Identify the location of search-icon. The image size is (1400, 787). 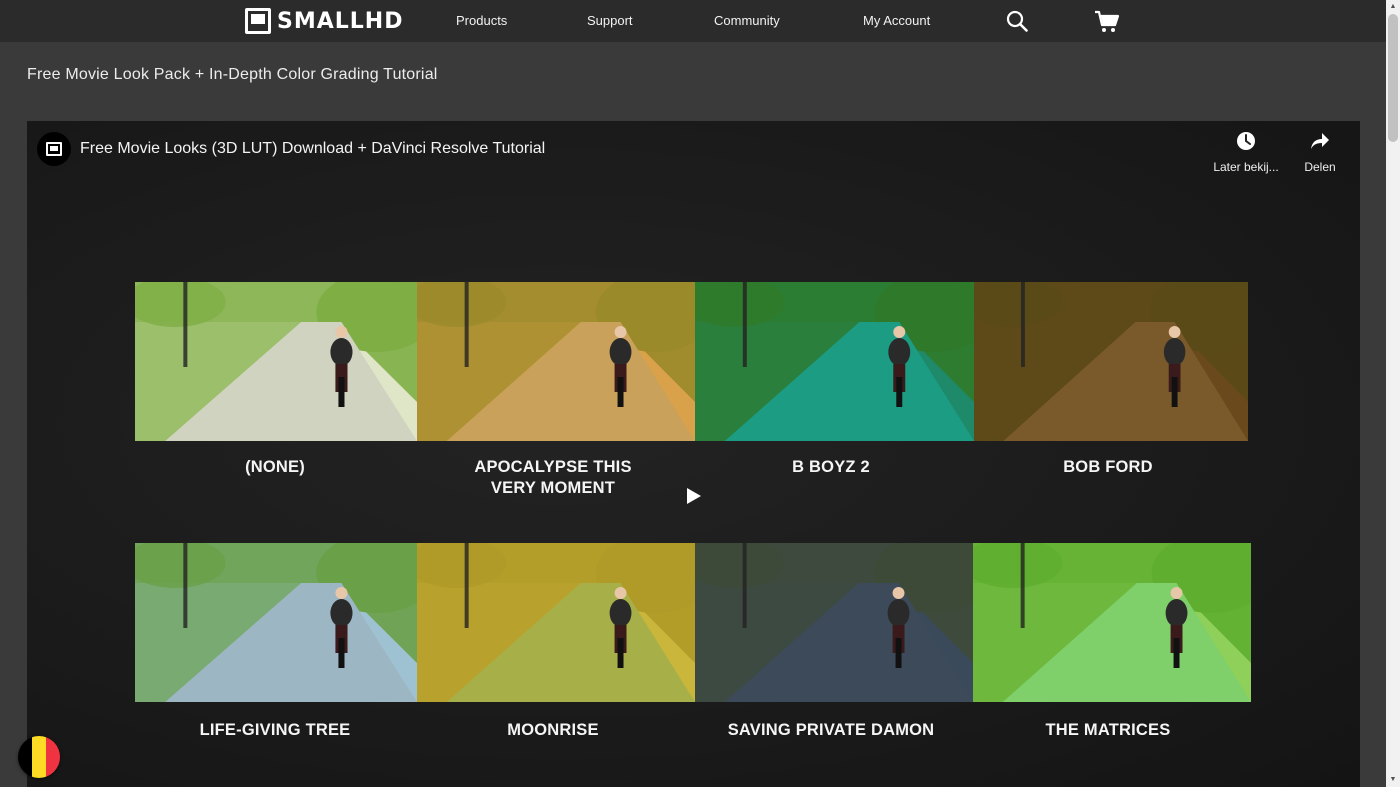
(1017, 23).